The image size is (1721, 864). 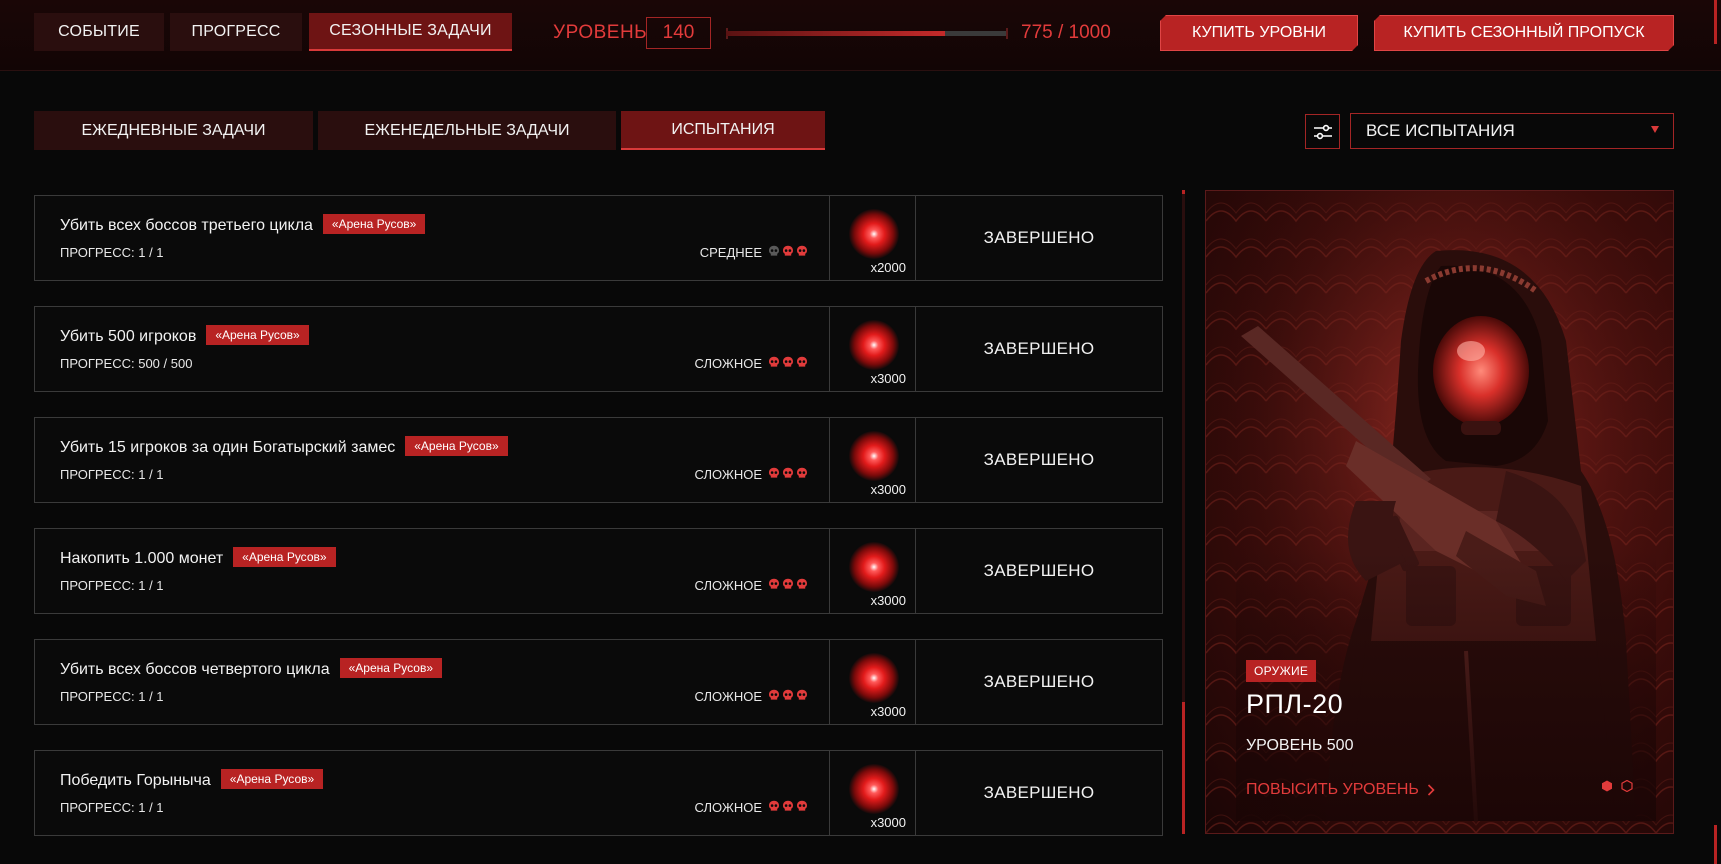 What do you see at coordinates (600, 32) in the screenshot?
I see `level-label: УРОВЕНЬ` at bounding box center [600, 32].